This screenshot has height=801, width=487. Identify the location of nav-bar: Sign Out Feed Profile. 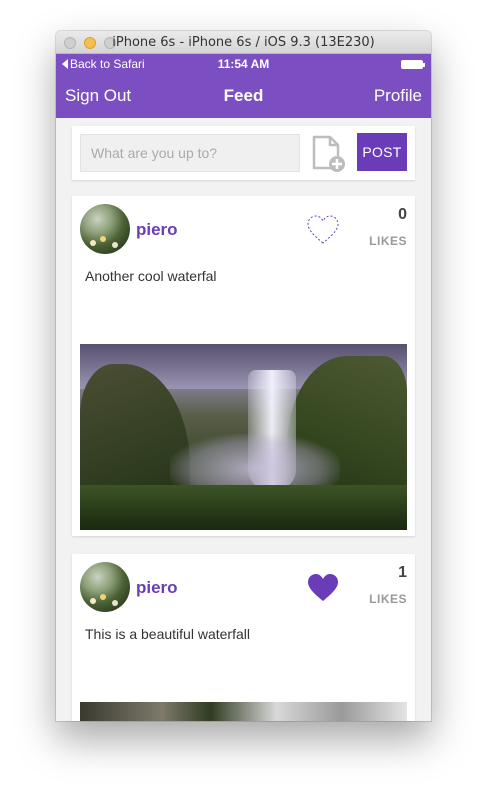
(243, 96).